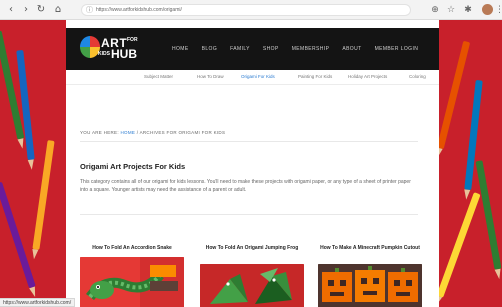  I want to click on nav-shop: SHOP, so click(271, 49).